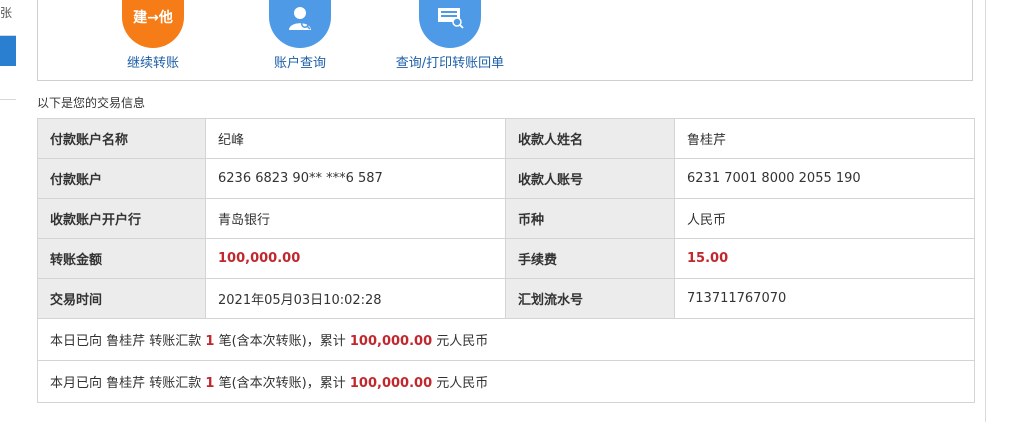  What do you see at coordinates (91, 103) in the screenshot?
I see `transaction-info-title: 以下是您的交易信息` at bounding box center [91, 103].